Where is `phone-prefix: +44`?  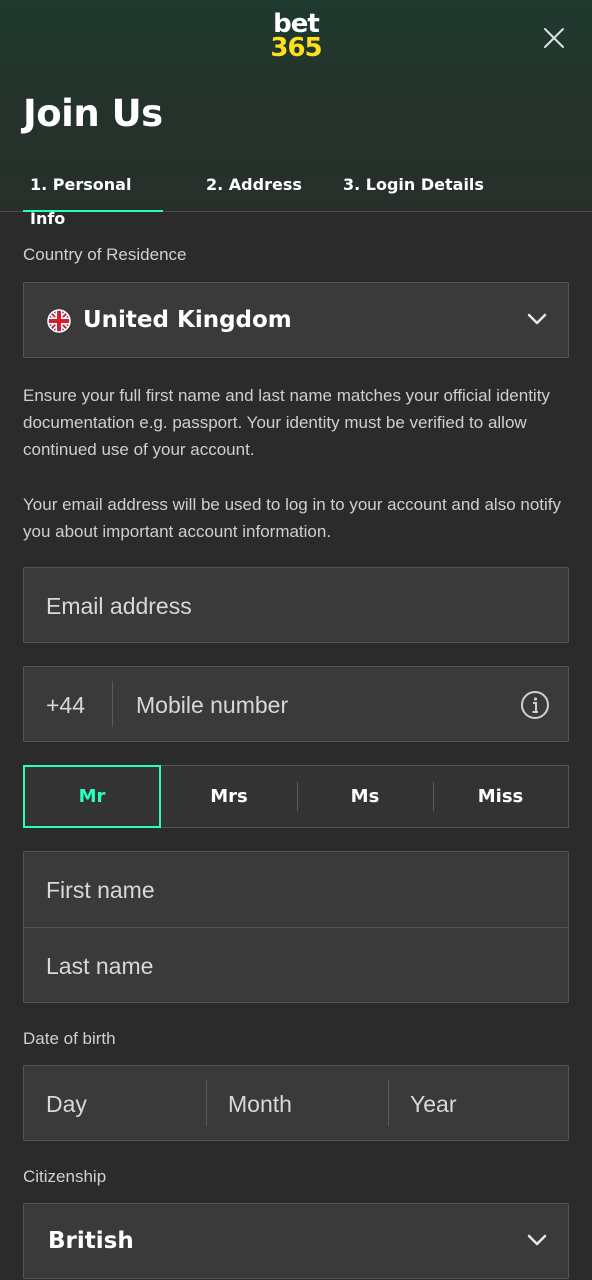
phone-prefix: +44 is located at coordinates (65, 705).